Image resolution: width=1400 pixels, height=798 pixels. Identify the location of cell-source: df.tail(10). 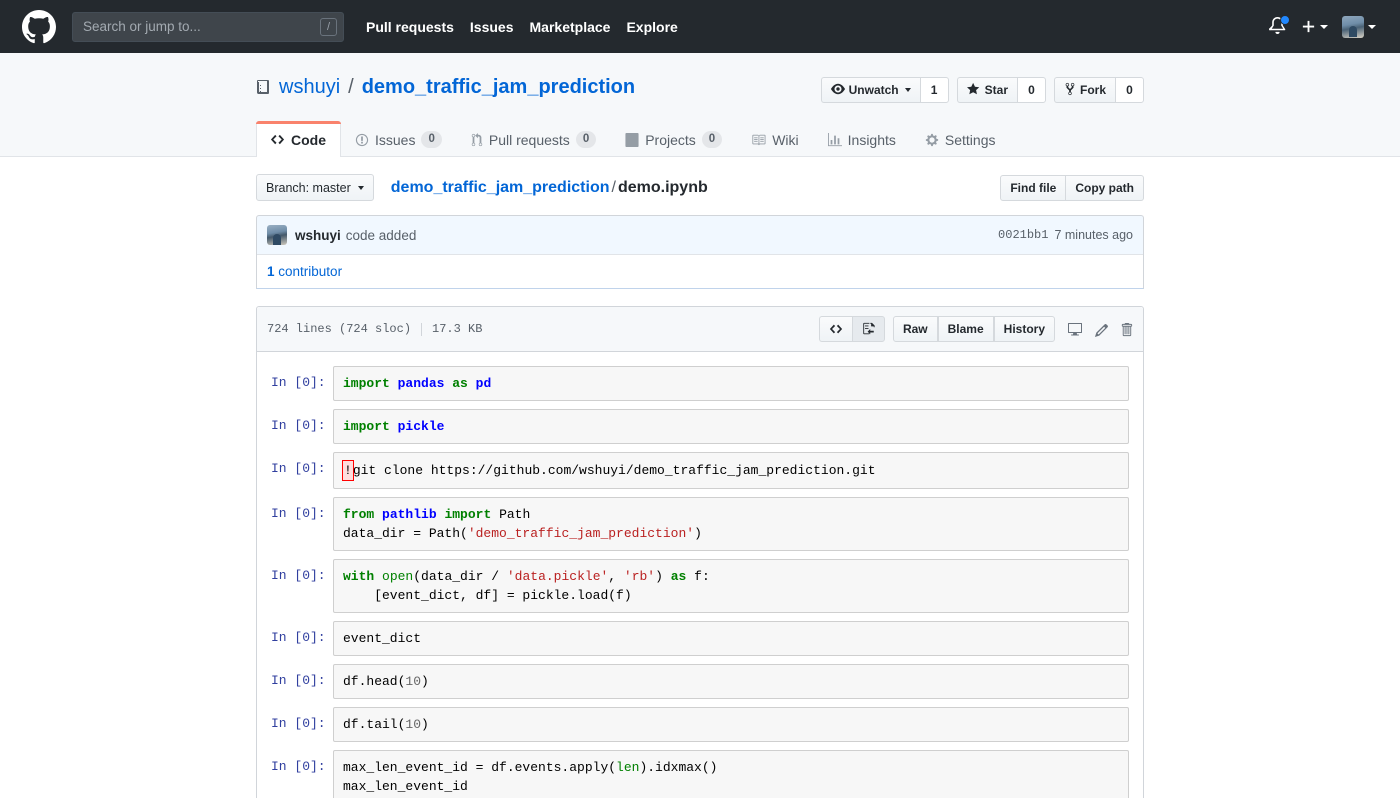
(731, 724).